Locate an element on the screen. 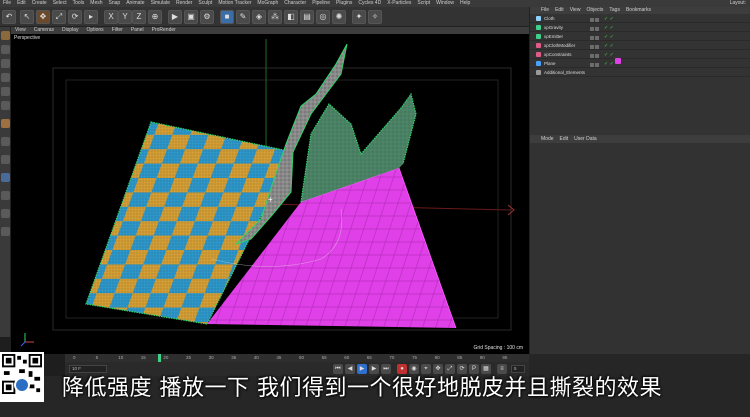 Image resolution: width=750 pixels, height=417 pixels. xp-system-icon: ✦ is located at coordinates (359, 17).